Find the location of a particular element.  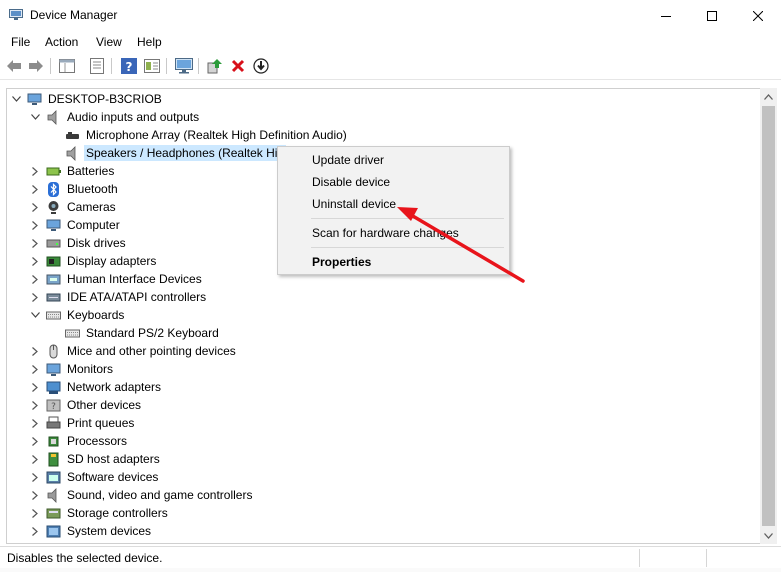

category-item: Sound, video and game controllers is located at coordinates (142, 495).